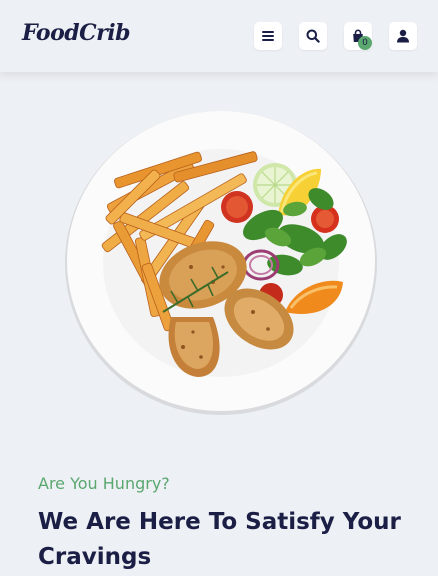 This screenshot has height=576, width=438. What do you see at coordinates (219, 539) in the screenshot?
I see `hero-headline: We Are Here To Satisfy Your Cravings` at bounding box center [219, 539].